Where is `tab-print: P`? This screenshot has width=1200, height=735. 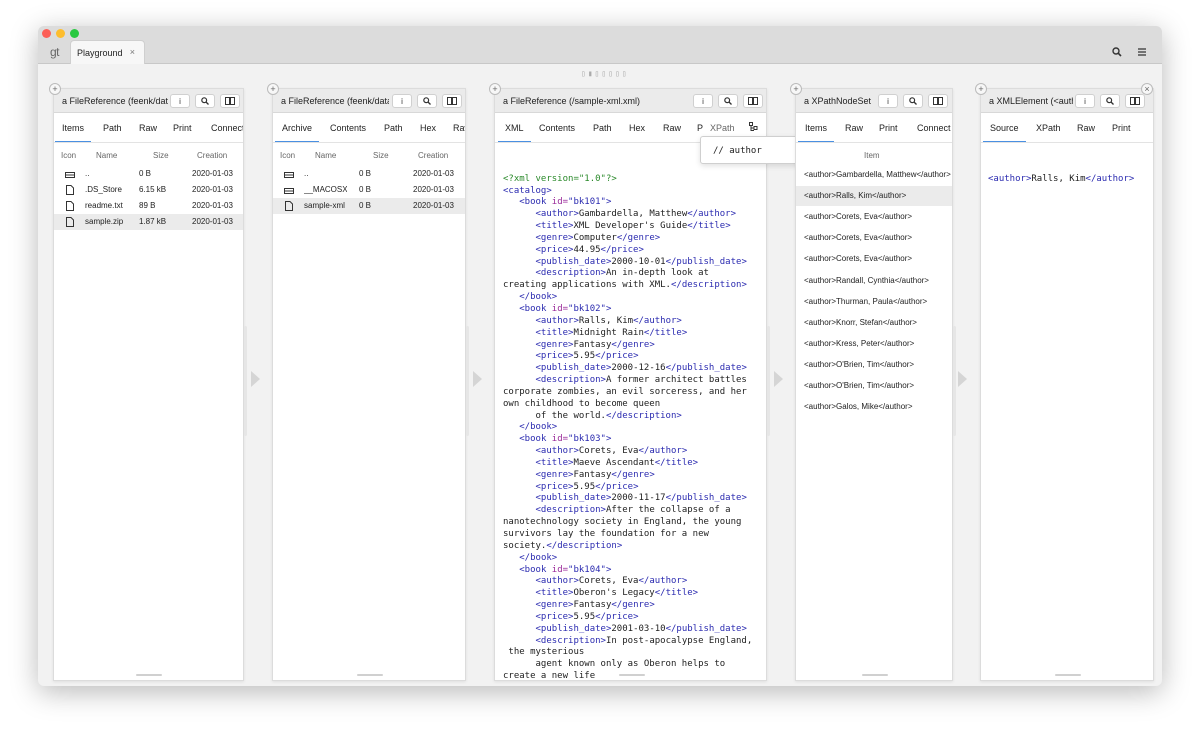
tab-print: P is located at coordinates (700, 128).